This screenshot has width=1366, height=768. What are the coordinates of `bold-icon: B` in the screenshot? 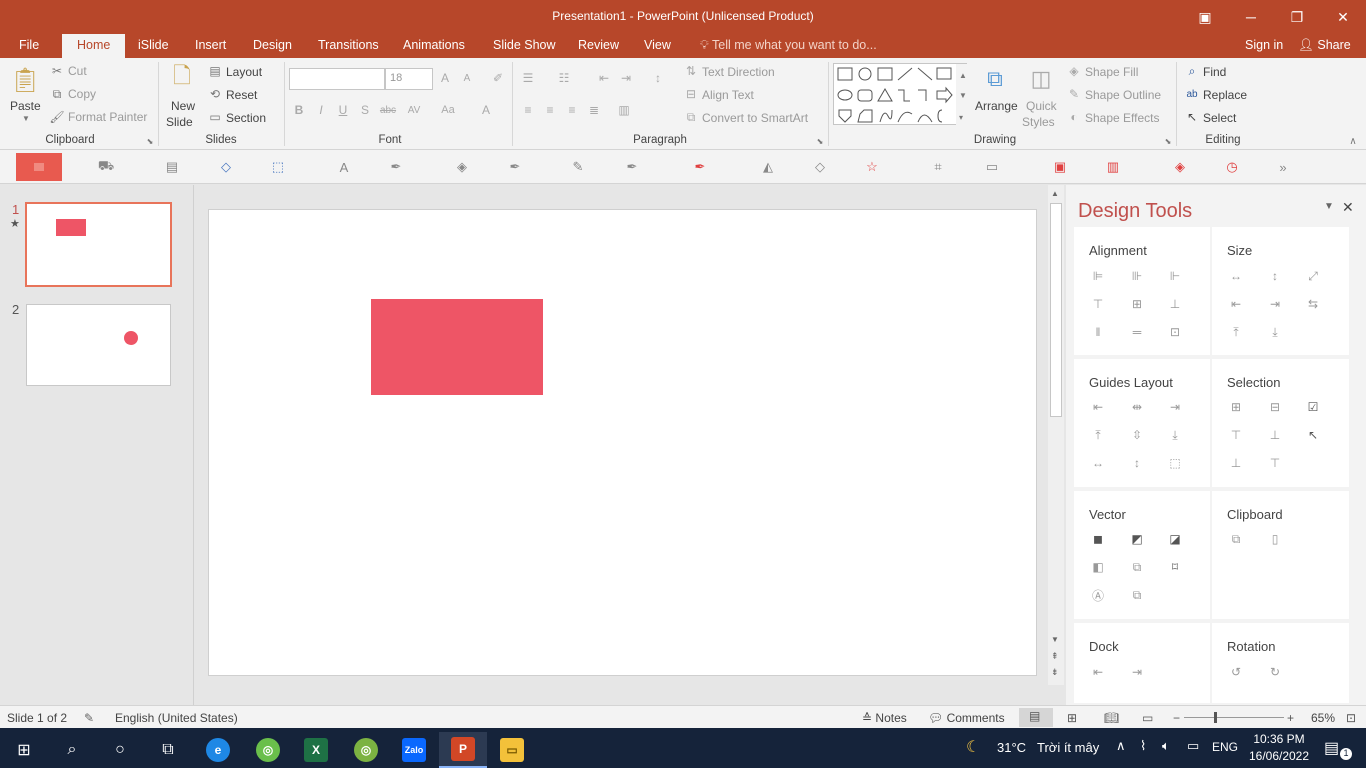 It's located at (299, 110).